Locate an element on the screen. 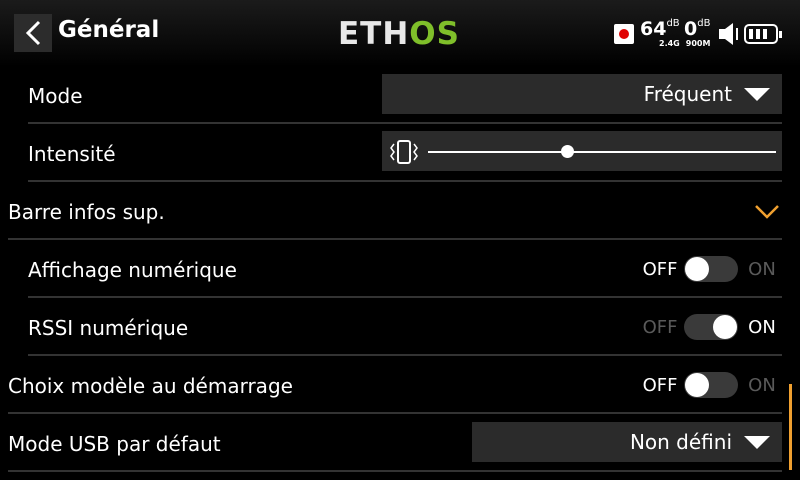 Image resolution: width=800 pixels, height=480 pixels. barre-section-label: Barre infos sup. is located at coordinates (86, 212).